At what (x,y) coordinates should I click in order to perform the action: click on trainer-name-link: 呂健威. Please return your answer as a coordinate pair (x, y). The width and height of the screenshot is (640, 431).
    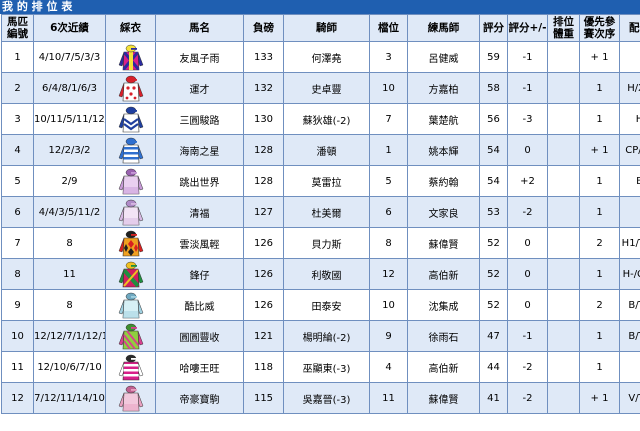
    Looking at the image, I should click on (443, 57).